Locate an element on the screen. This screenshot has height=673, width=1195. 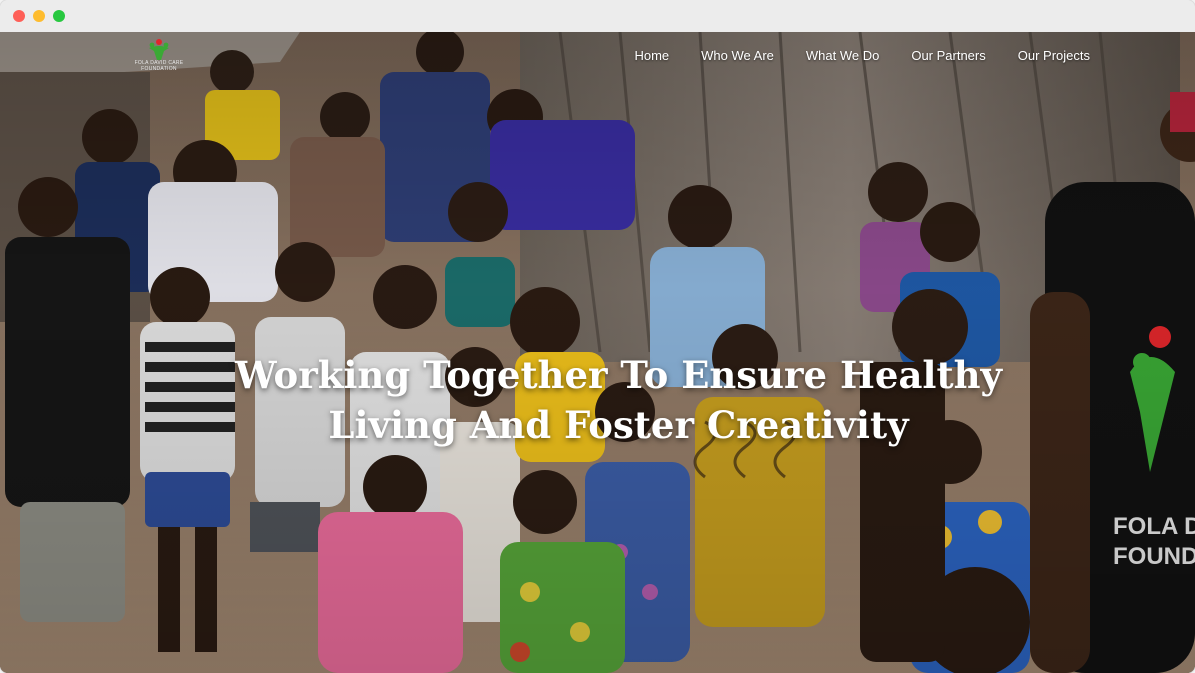
nav-item-what-we-do: What We Do is located at coordinates (842, 55).